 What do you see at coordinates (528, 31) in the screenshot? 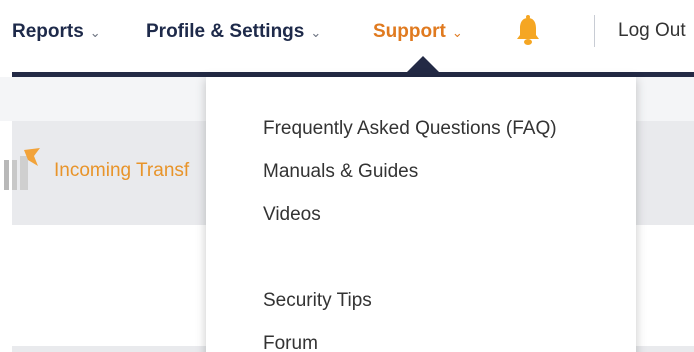
I see `bell-icon` at bounding box center [528, 31].